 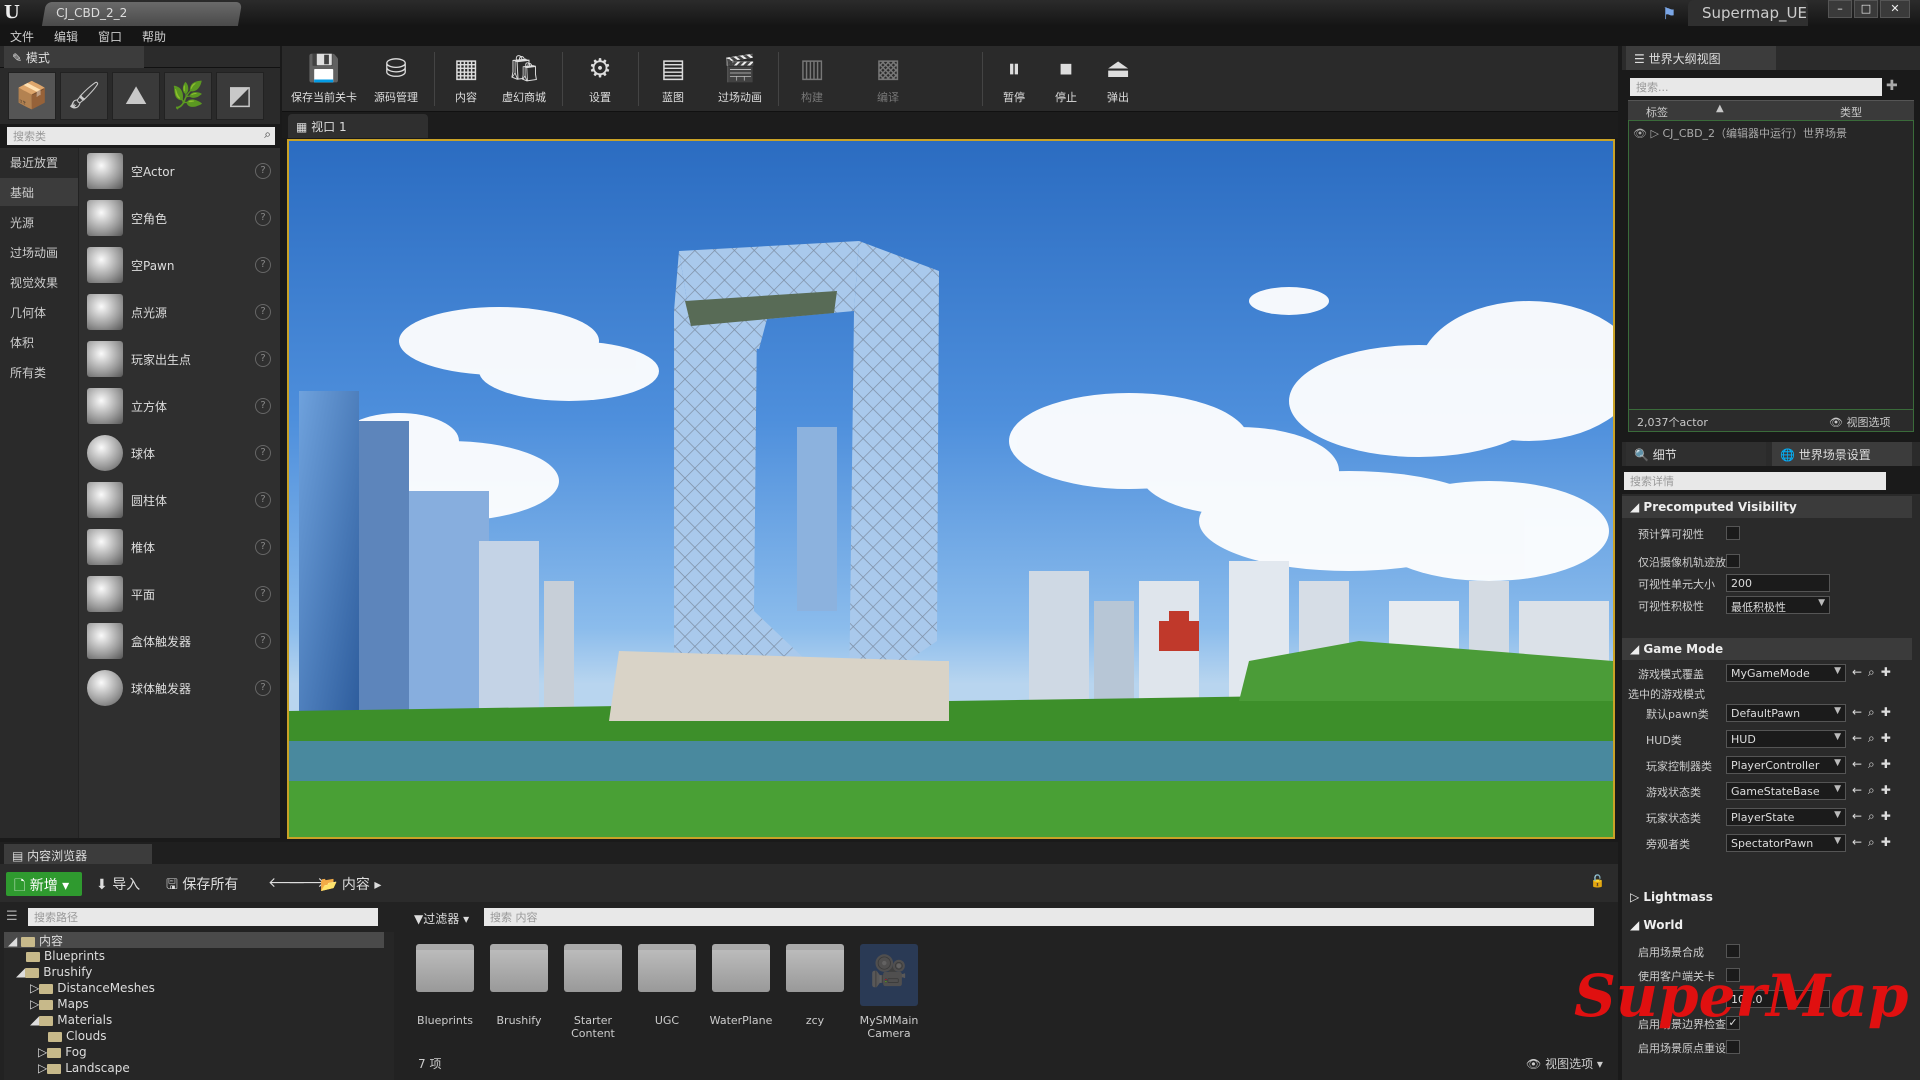 What do you see at coordinates (203, 917) in the screenshot?
I see `path-search-input: 搜索路径` at bounding box center [203, 917].